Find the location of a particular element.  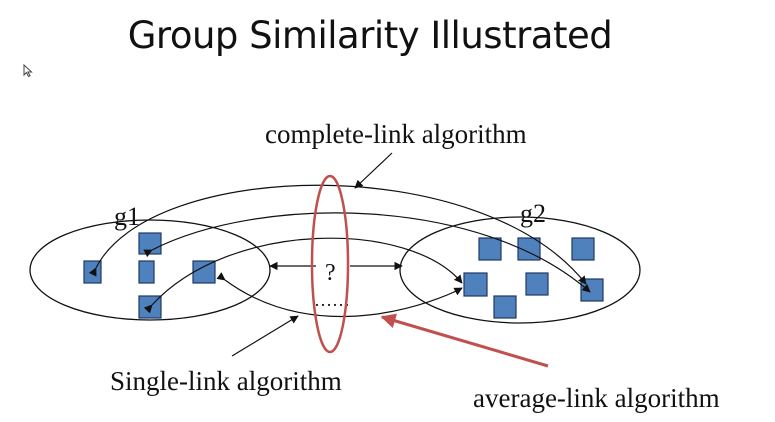

group-g2-label: g2 is located at coordinates (533, 213).